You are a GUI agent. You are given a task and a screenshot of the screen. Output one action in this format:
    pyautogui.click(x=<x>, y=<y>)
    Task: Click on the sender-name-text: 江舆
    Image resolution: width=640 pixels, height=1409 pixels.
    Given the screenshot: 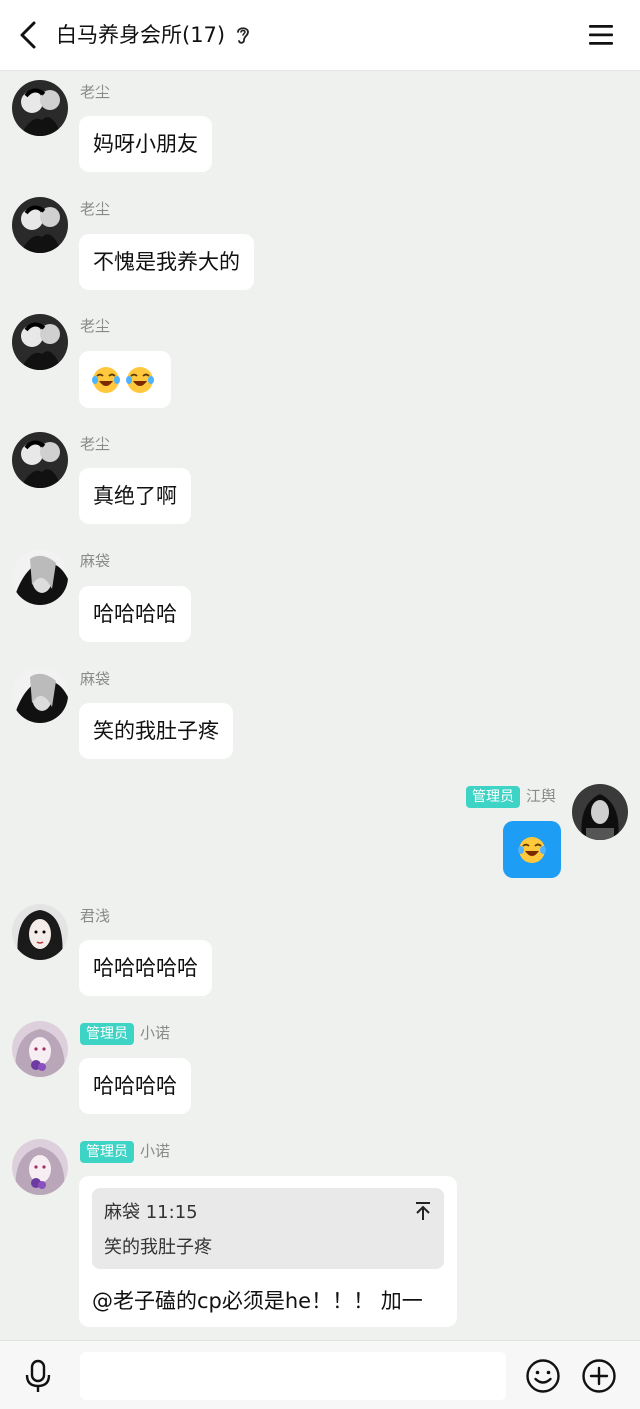 What is the action you would take?
    pyautogui.click(x=540, y=796)
    